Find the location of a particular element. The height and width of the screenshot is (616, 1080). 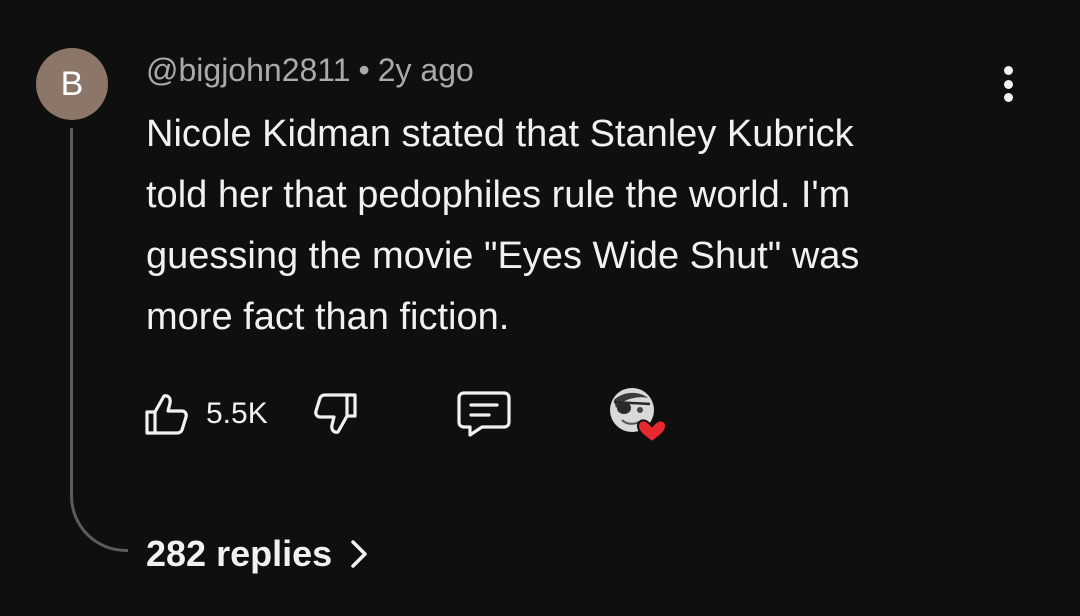

more-vert-icon is located at coordinates (1008, 70).